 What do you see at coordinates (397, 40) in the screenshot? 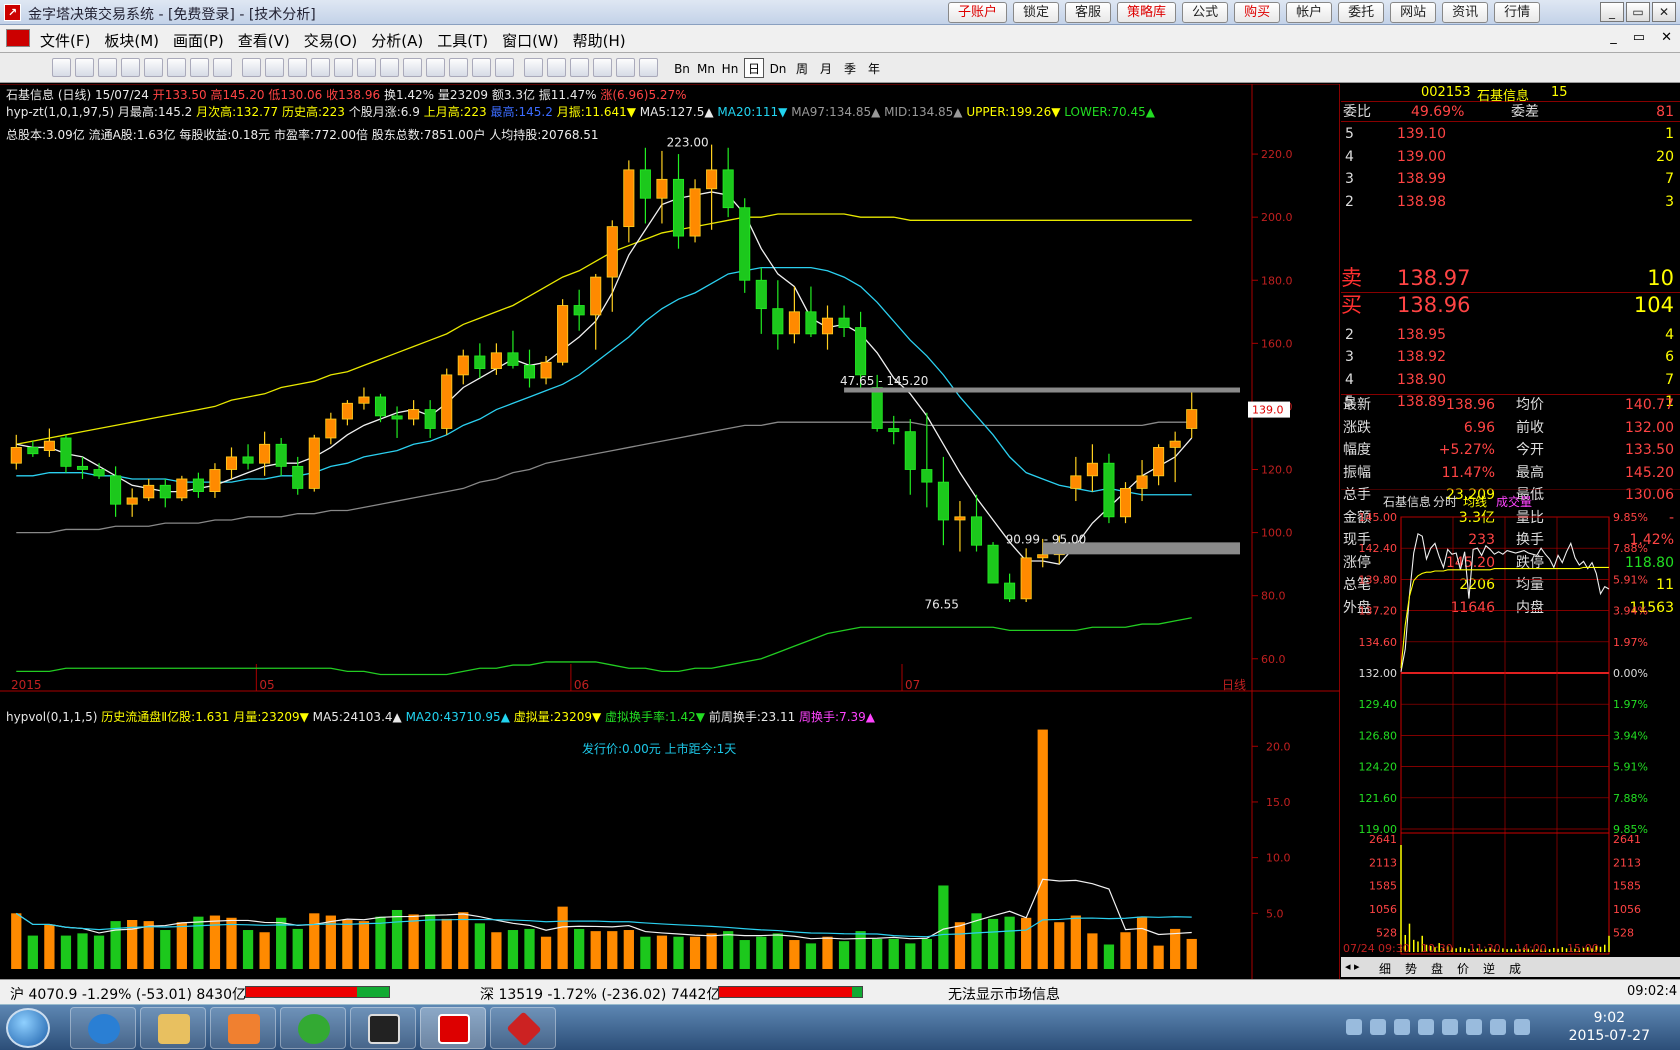
I see `menu-item: 分析(A)` at bounding box center [397, 40].